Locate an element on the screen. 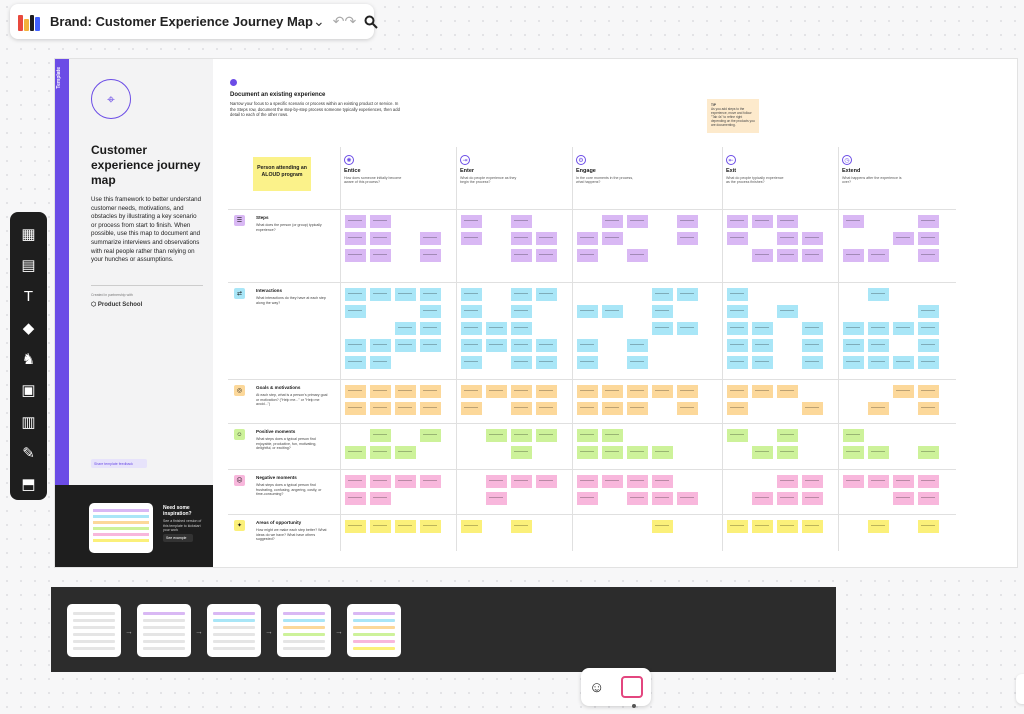 The image size is (1024, 714). reaction-icon: ☺ is located at coordinates (596, 687).